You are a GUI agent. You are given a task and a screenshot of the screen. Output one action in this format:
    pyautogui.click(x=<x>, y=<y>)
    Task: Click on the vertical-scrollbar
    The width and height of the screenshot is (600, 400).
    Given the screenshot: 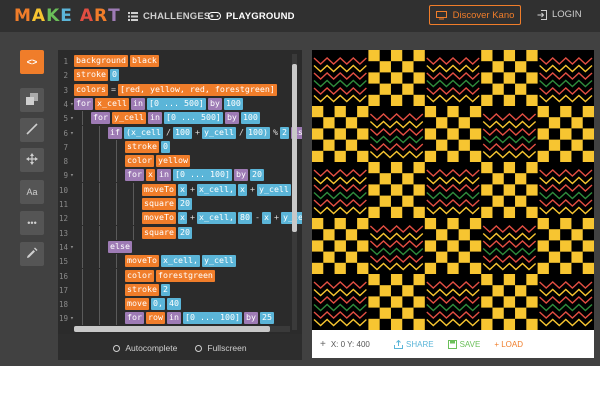 What is the action you would take?
    pyautogui.click(x=294, y=192)
    